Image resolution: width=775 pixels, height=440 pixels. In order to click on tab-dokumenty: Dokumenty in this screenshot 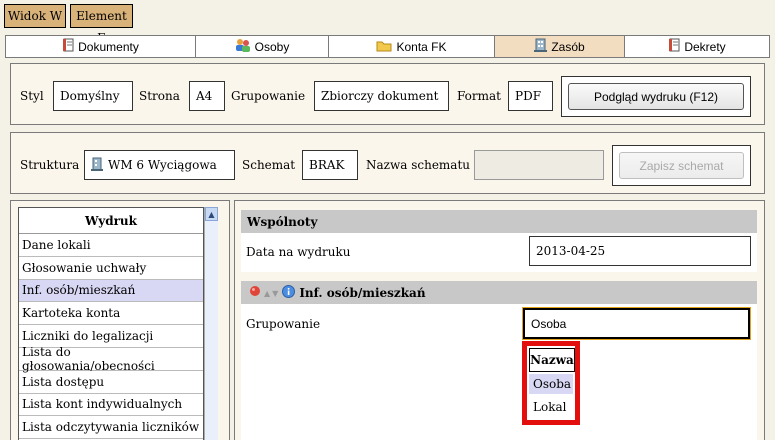, I will do `click(101, 46)`.